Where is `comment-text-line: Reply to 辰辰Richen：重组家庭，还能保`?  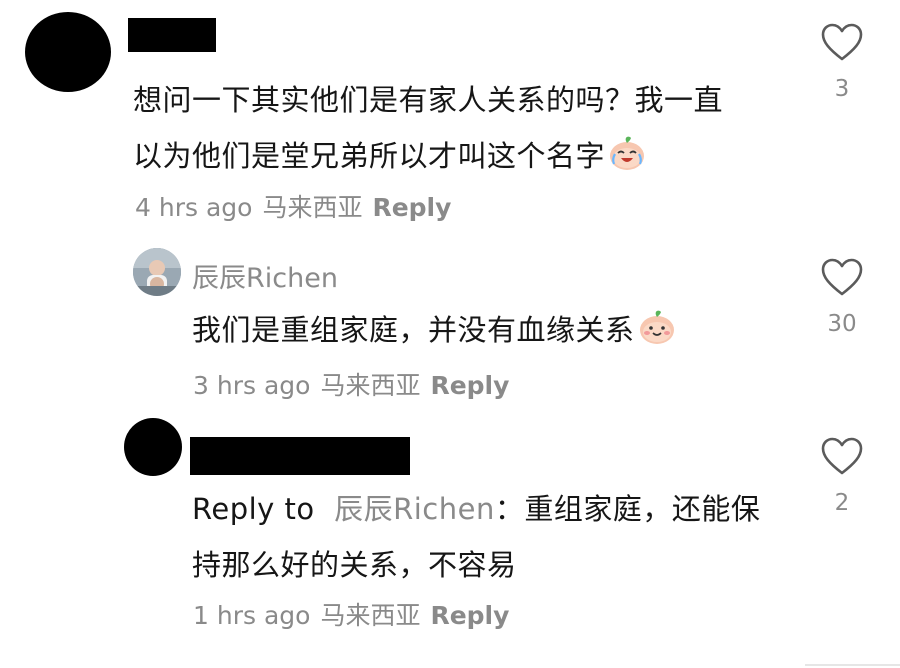 comment-text-line: Reply to 辰辰Richen：重组家庭，还能保 is located at coordinates (476, 509).